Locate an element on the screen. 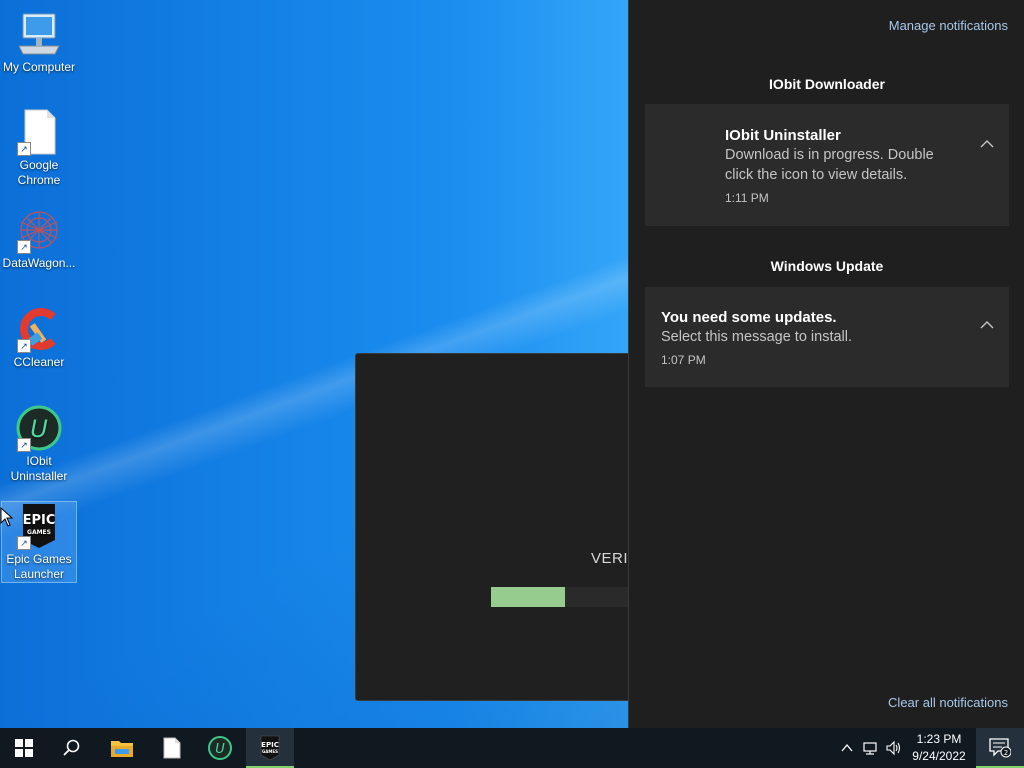  file-explorer-icon is located at coordinates (122, 749).